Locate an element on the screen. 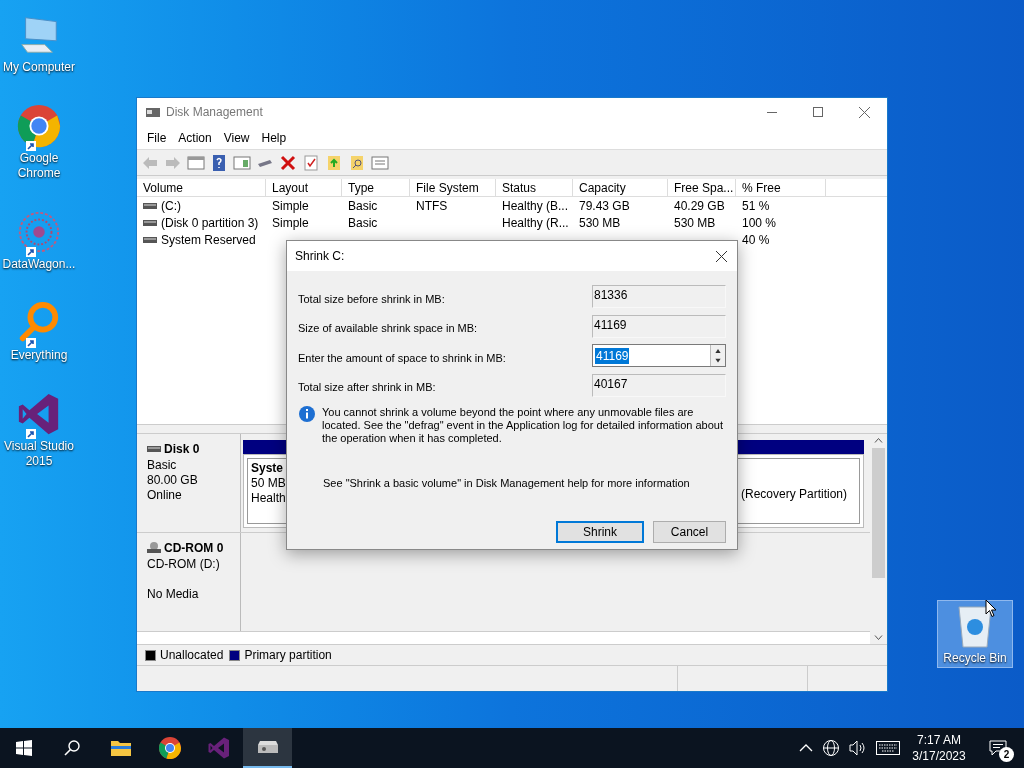 This screenshot has width=1024, height=768. column-header: Volume is located at coordinates (201, 187).